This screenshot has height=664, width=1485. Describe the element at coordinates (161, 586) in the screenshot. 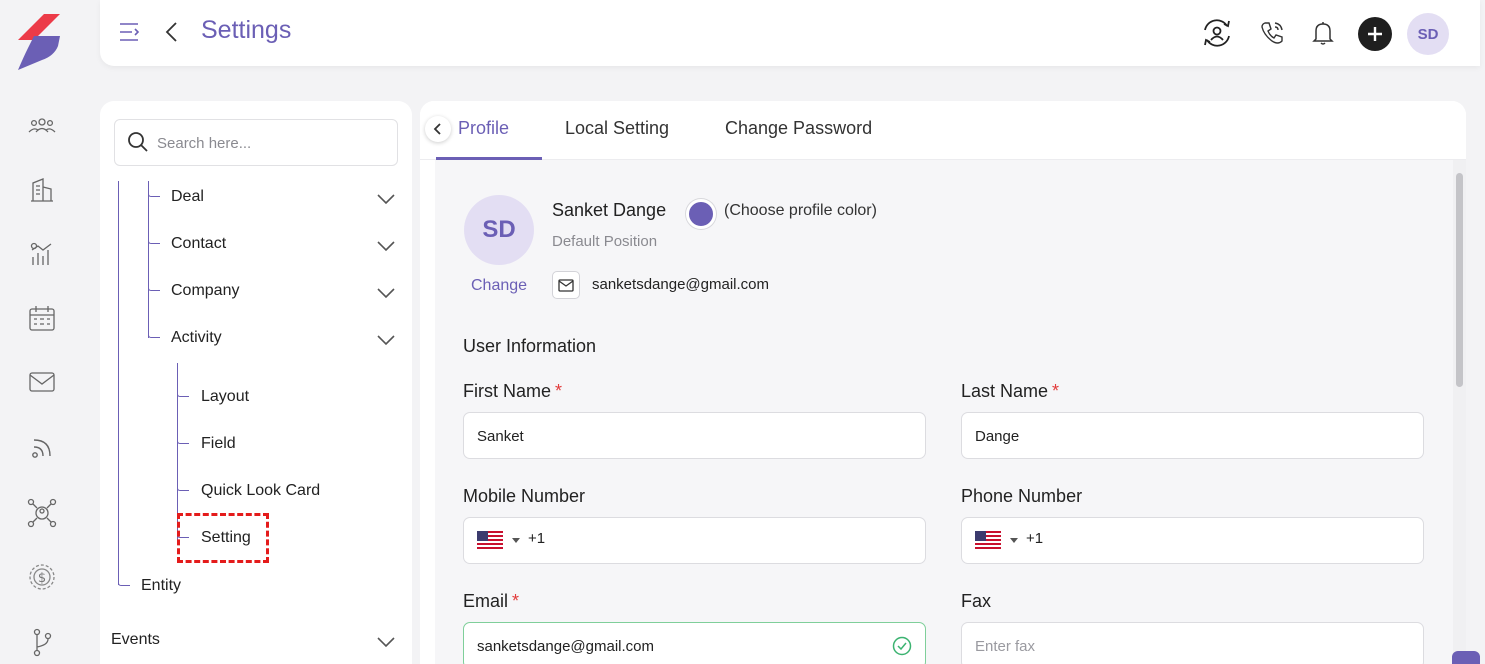

I see `tree-item-entity: Entity` at that location.